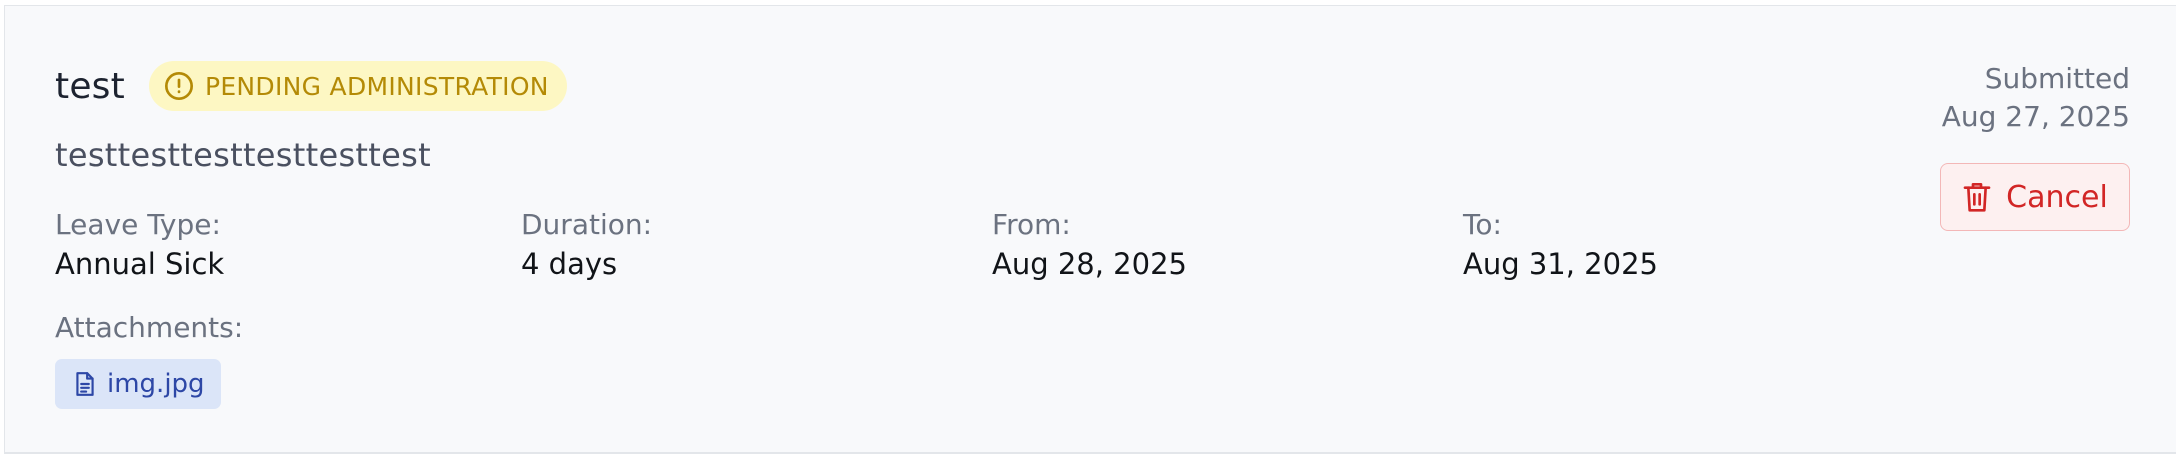 The width and height of the screenshot is (2176, 466). What do you see at coordinates (569, 264) in the screenshot?
I see `field-value: 4 days` at bounding box center [569, 264].